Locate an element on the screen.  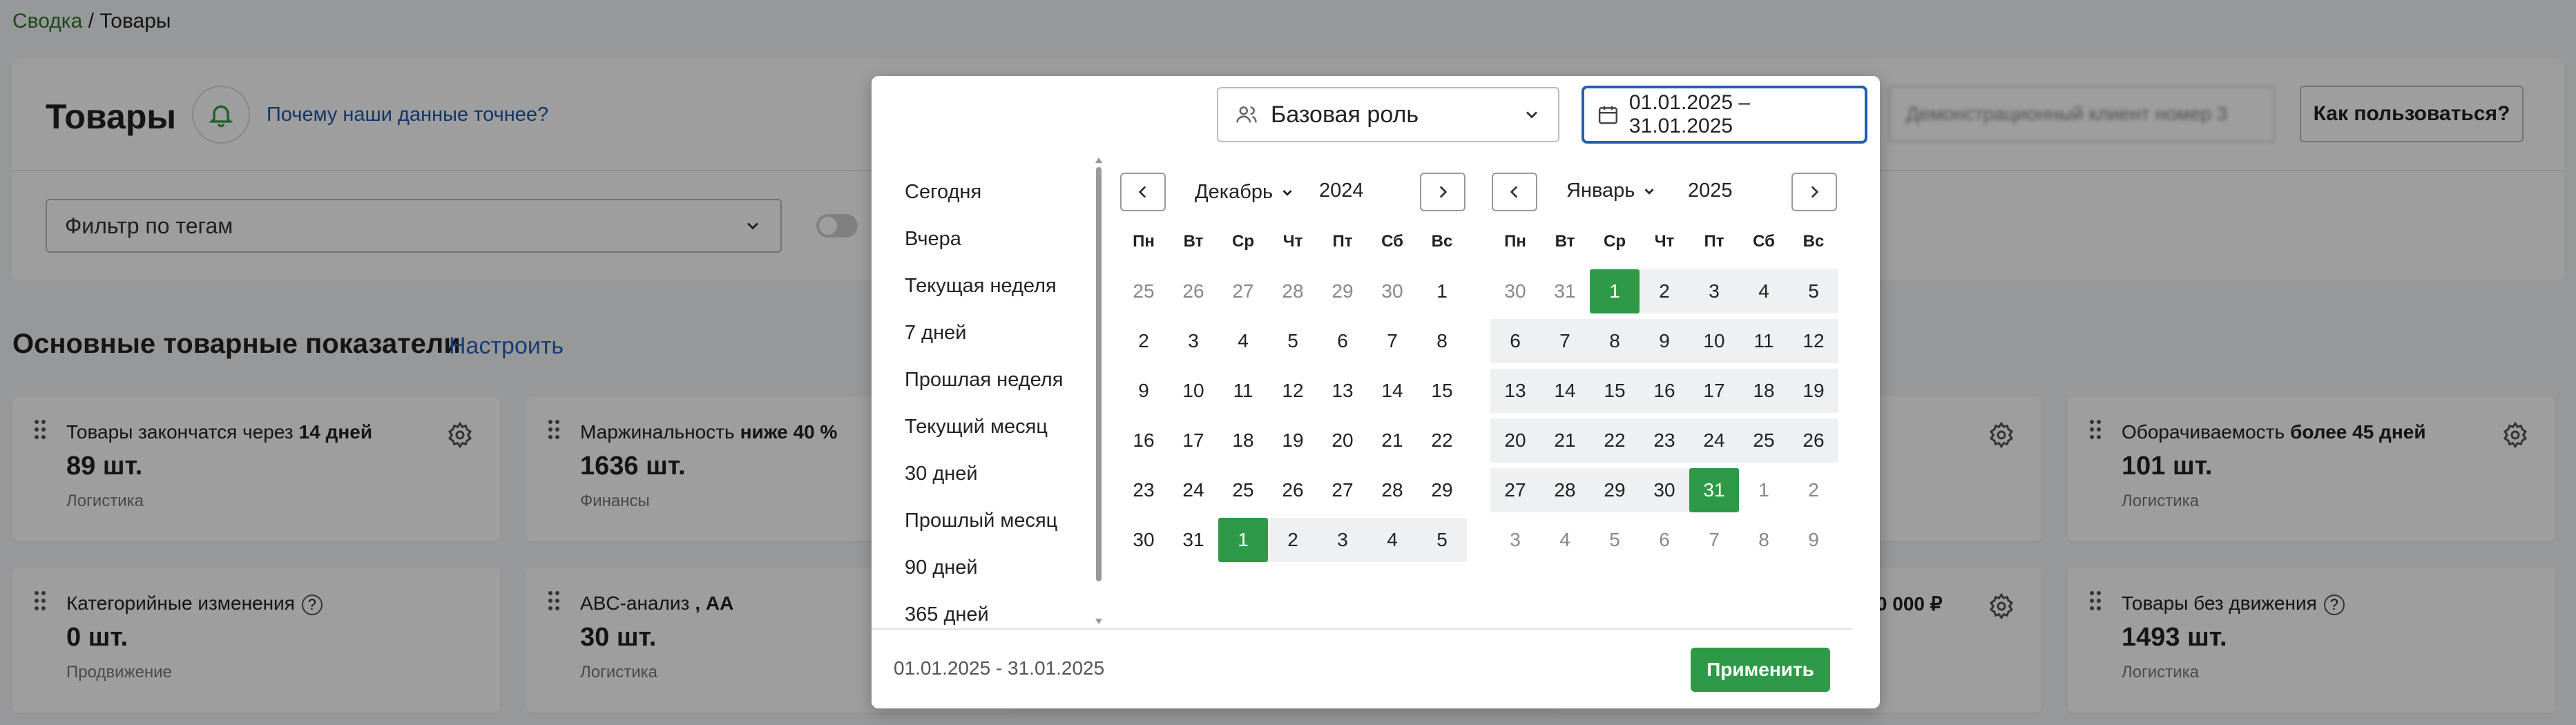
role-select: Базовая роль is located at coordinates (1388, 114).